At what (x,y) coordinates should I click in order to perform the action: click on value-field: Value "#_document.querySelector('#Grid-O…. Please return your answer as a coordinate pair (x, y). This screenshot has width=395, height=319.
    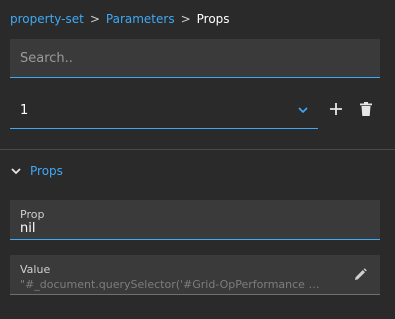
    Looking at the image, I should click on (195, 275).